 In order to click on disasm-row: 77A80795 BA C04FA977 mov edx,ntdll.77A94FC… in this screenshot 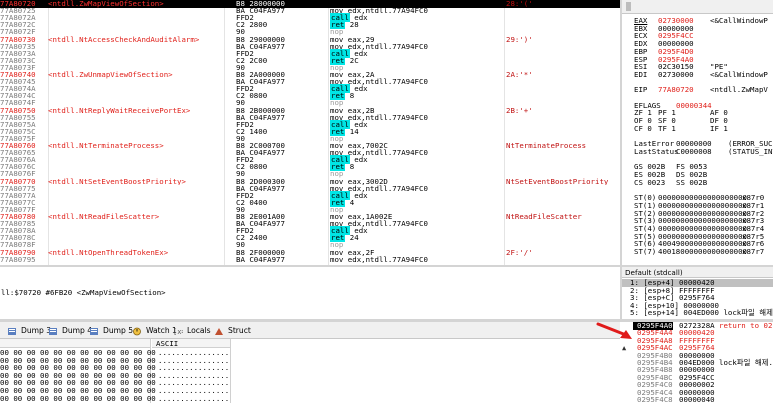, I will do `click(310, 259)`.